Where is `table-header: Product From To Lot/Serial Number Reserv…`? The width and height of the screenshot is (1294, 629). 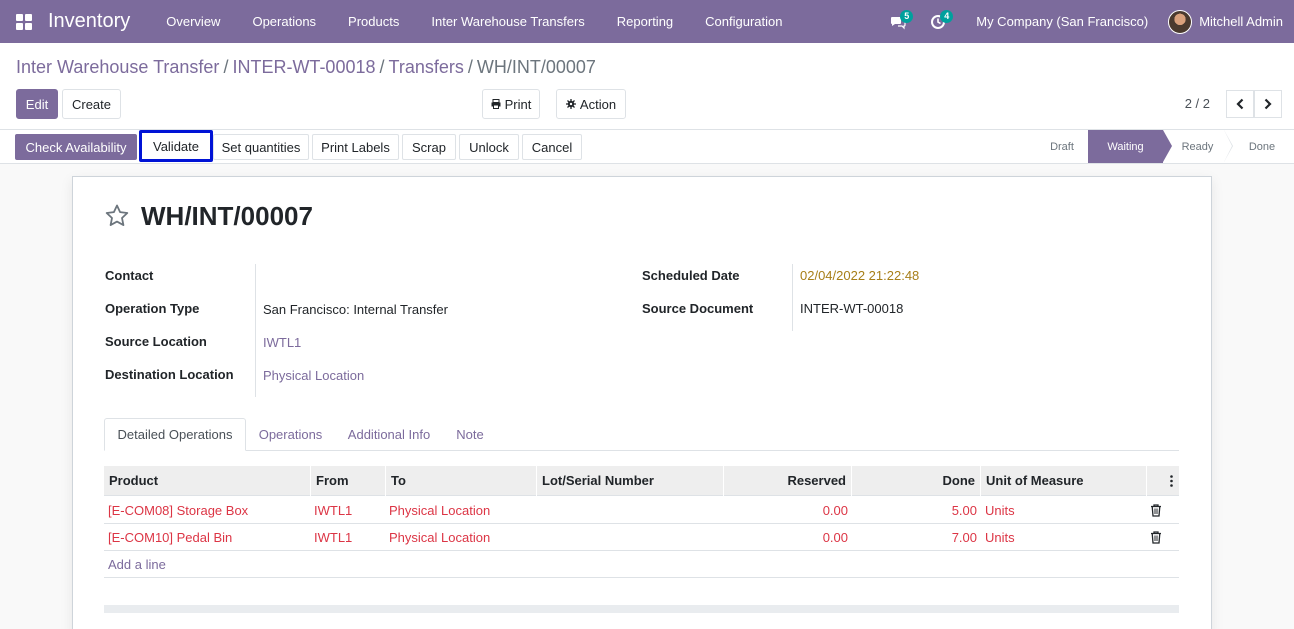
table-header: Product From To Lot/Serial Number Reserv… is located at coordinates (641, 481).